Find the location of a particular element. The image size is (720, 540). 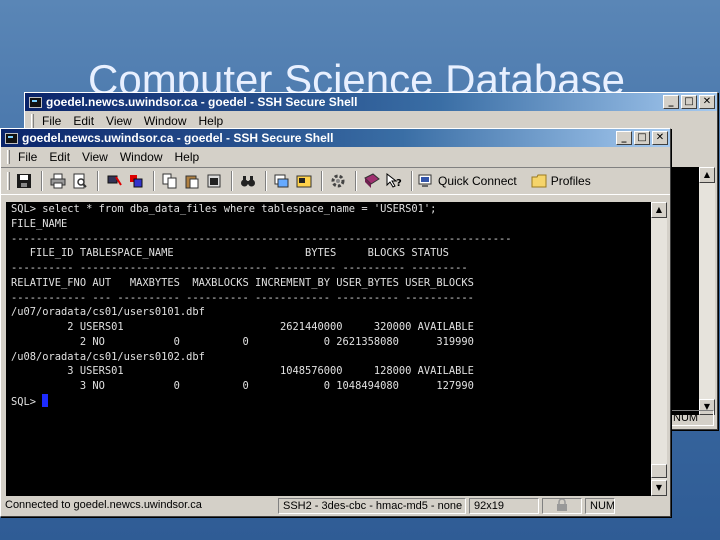

status-num: NUM is located at coordinates (600, 506).